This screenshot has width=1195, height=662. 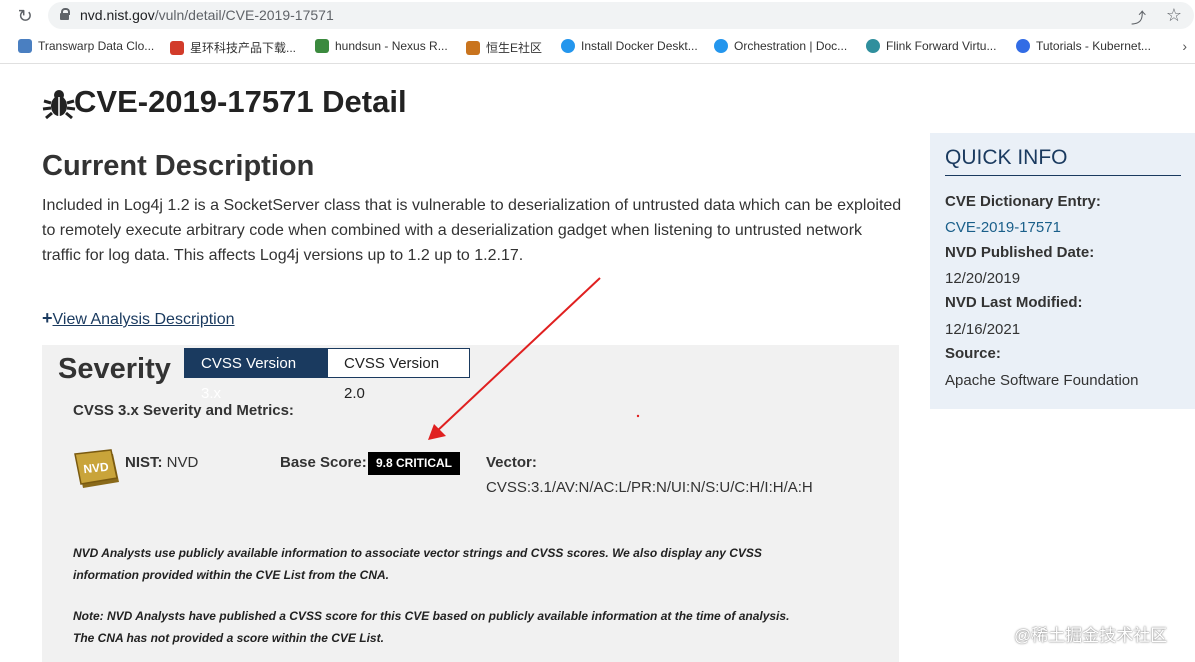 I want to click on cve-entry-label: CVE Dictionary Entry:, so click(x=1023, y=201).